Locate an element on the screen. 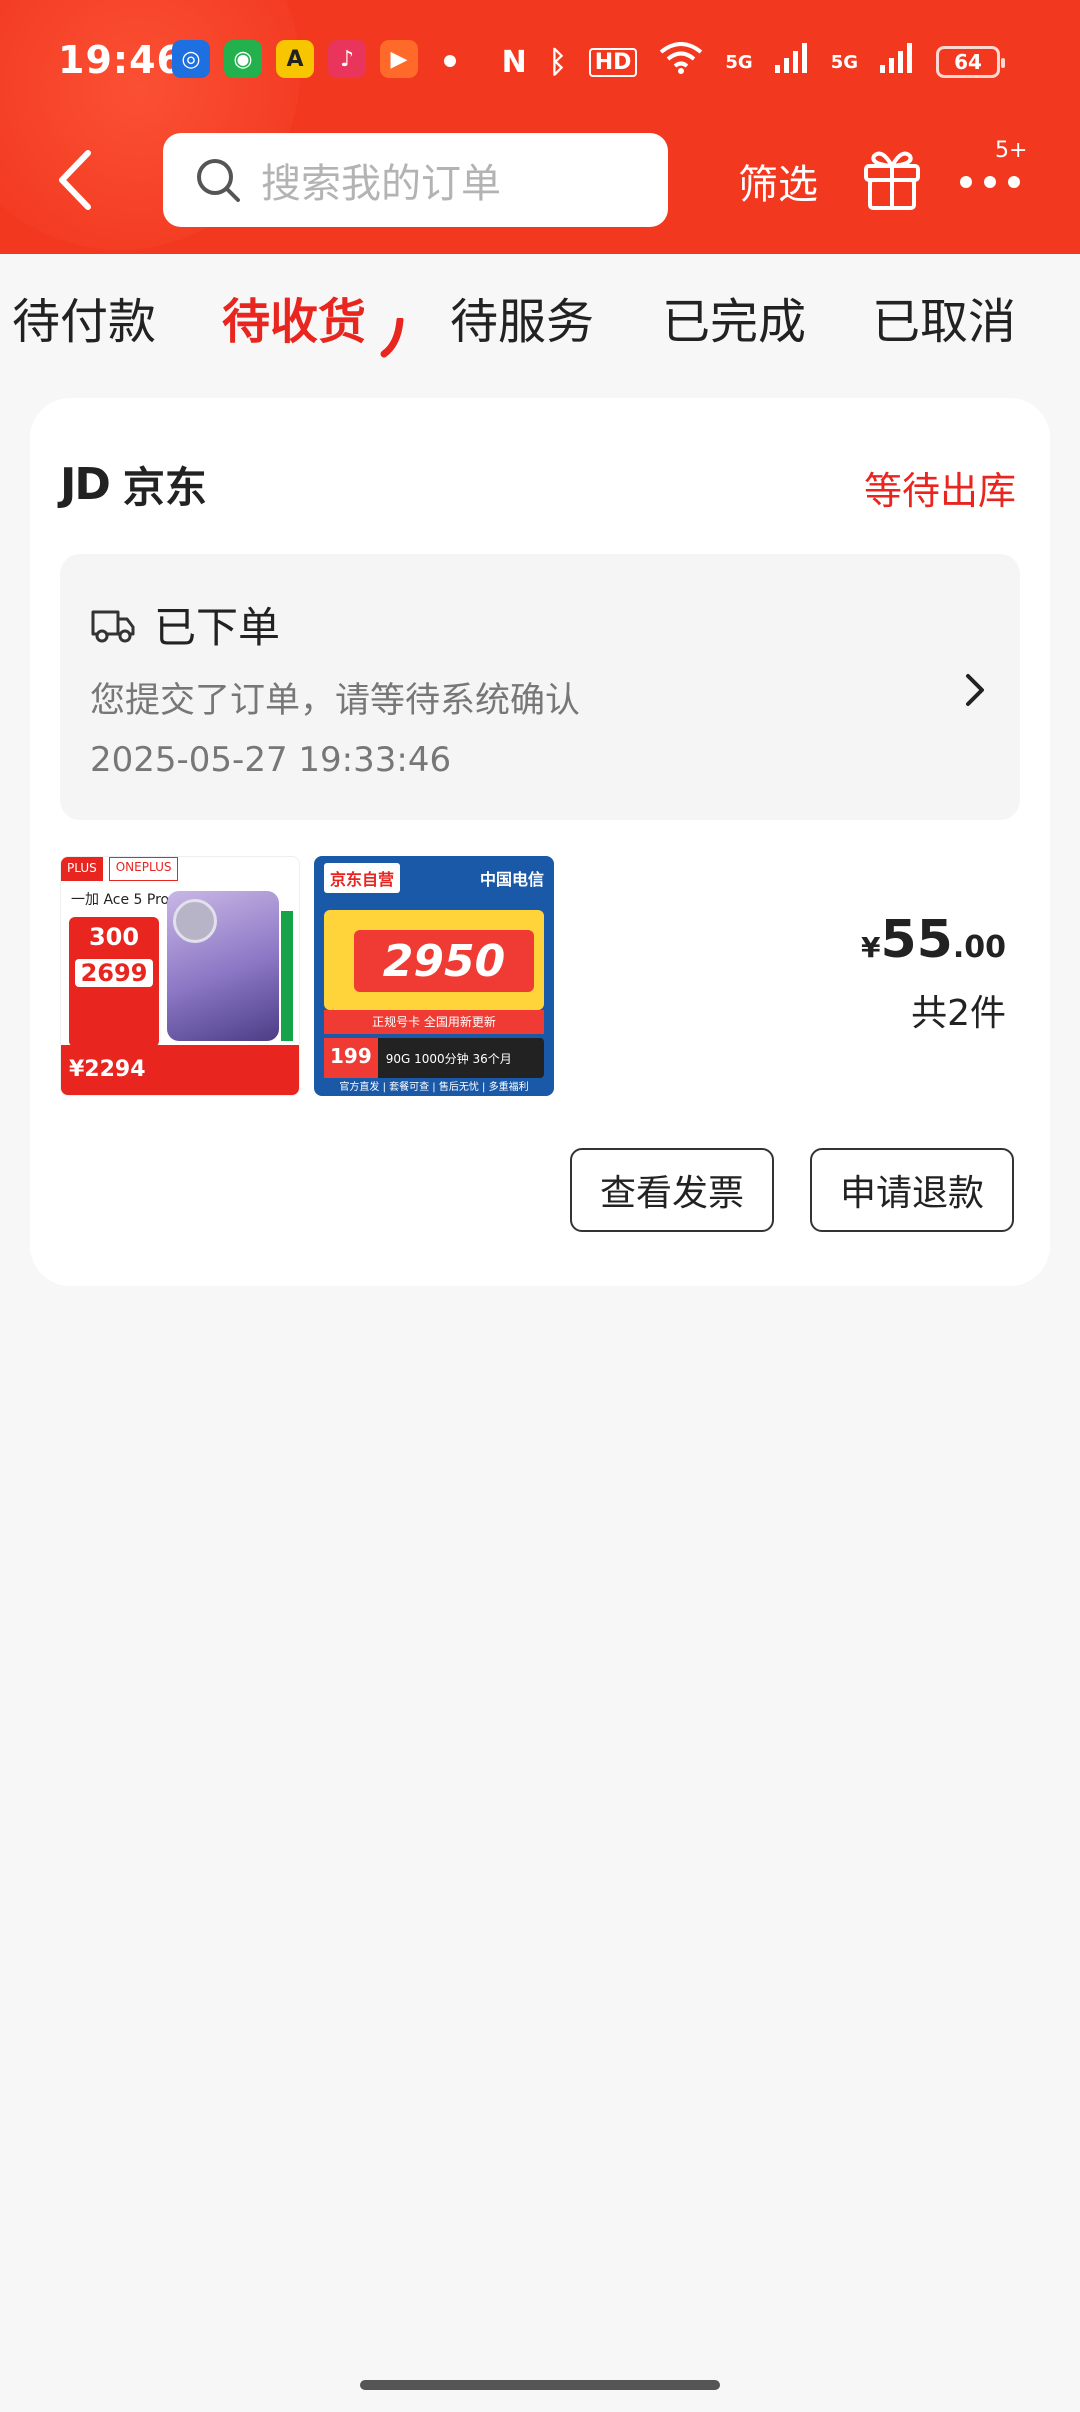 The height and width of the screenshot is (2412, 1080). wifi-icon is located at coordinates (681, 62).